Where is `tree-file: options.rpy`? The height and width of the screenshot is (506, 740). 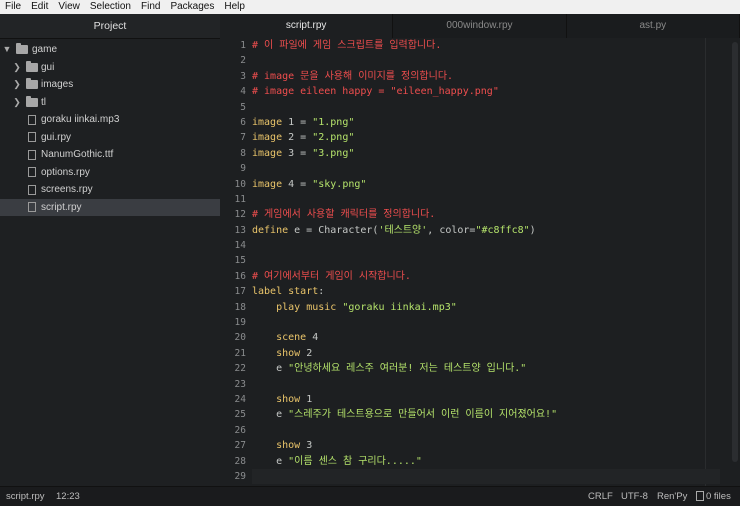
tree-file: options.rpy is located at coordinates (110, 173).